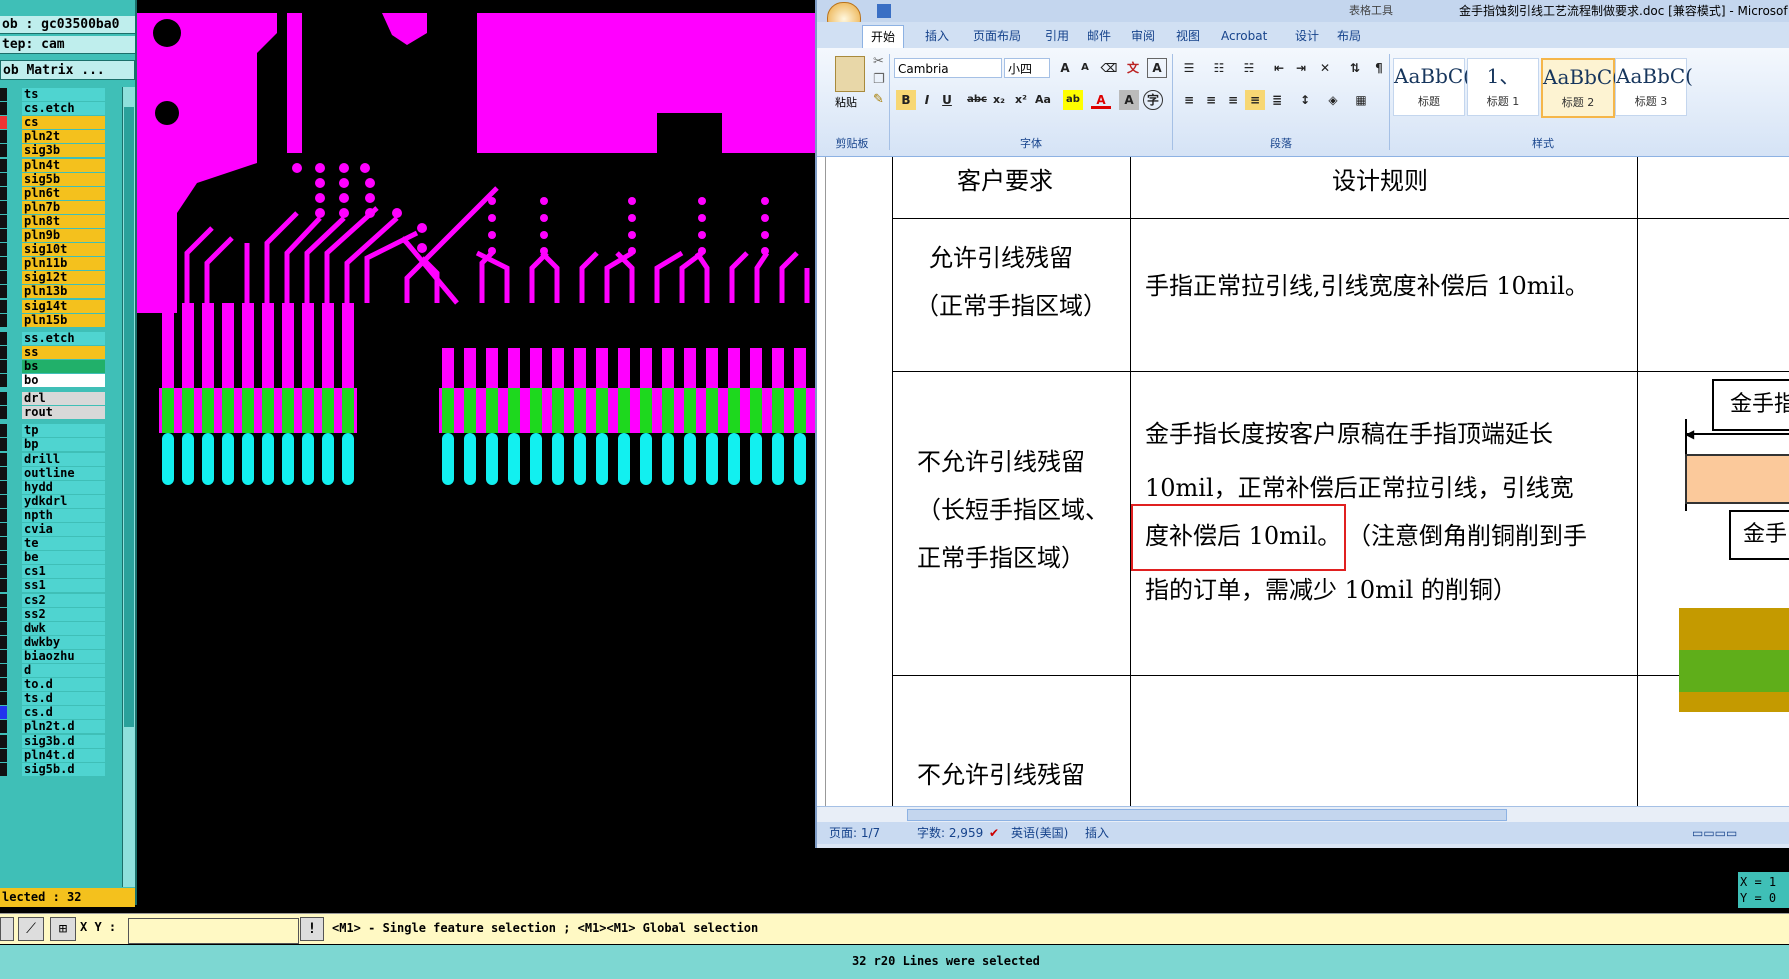  What do you see at coordinates (1153, 100) in the screenshot?
I see `enclose-char-icon: 字` at bounding box center [1153, 100].